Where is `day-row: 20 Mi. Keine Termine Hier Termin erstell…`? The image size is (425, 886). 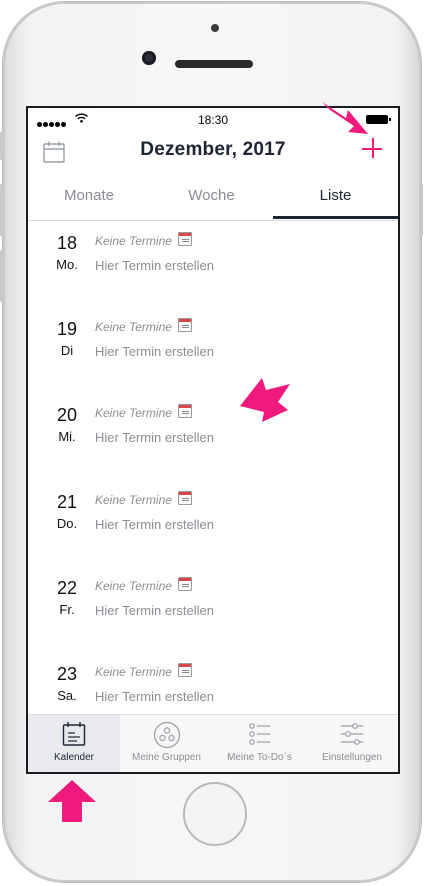 day-row: 20 Mi. Keine Termine Hier Termin erstell… is located at coordinates (213, 436).